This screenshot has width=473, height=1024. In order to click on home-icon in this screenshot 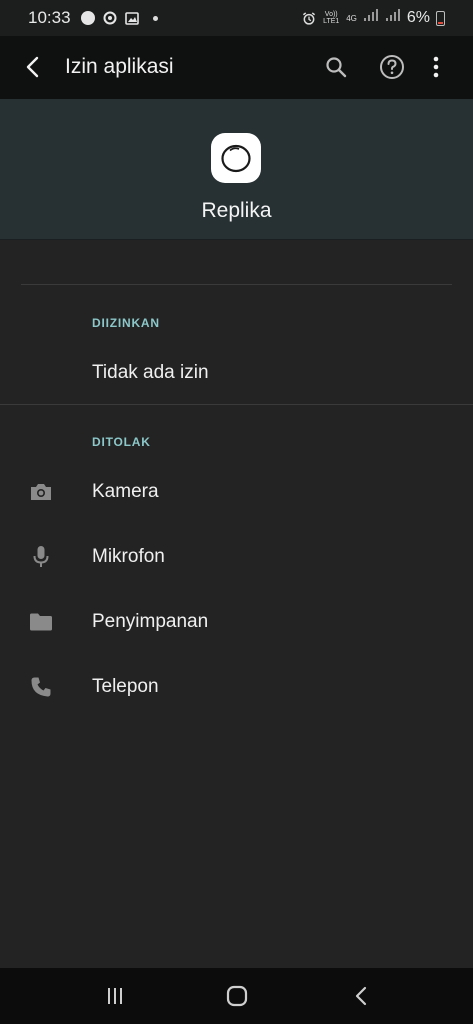, I will do `click(237, 996)`.